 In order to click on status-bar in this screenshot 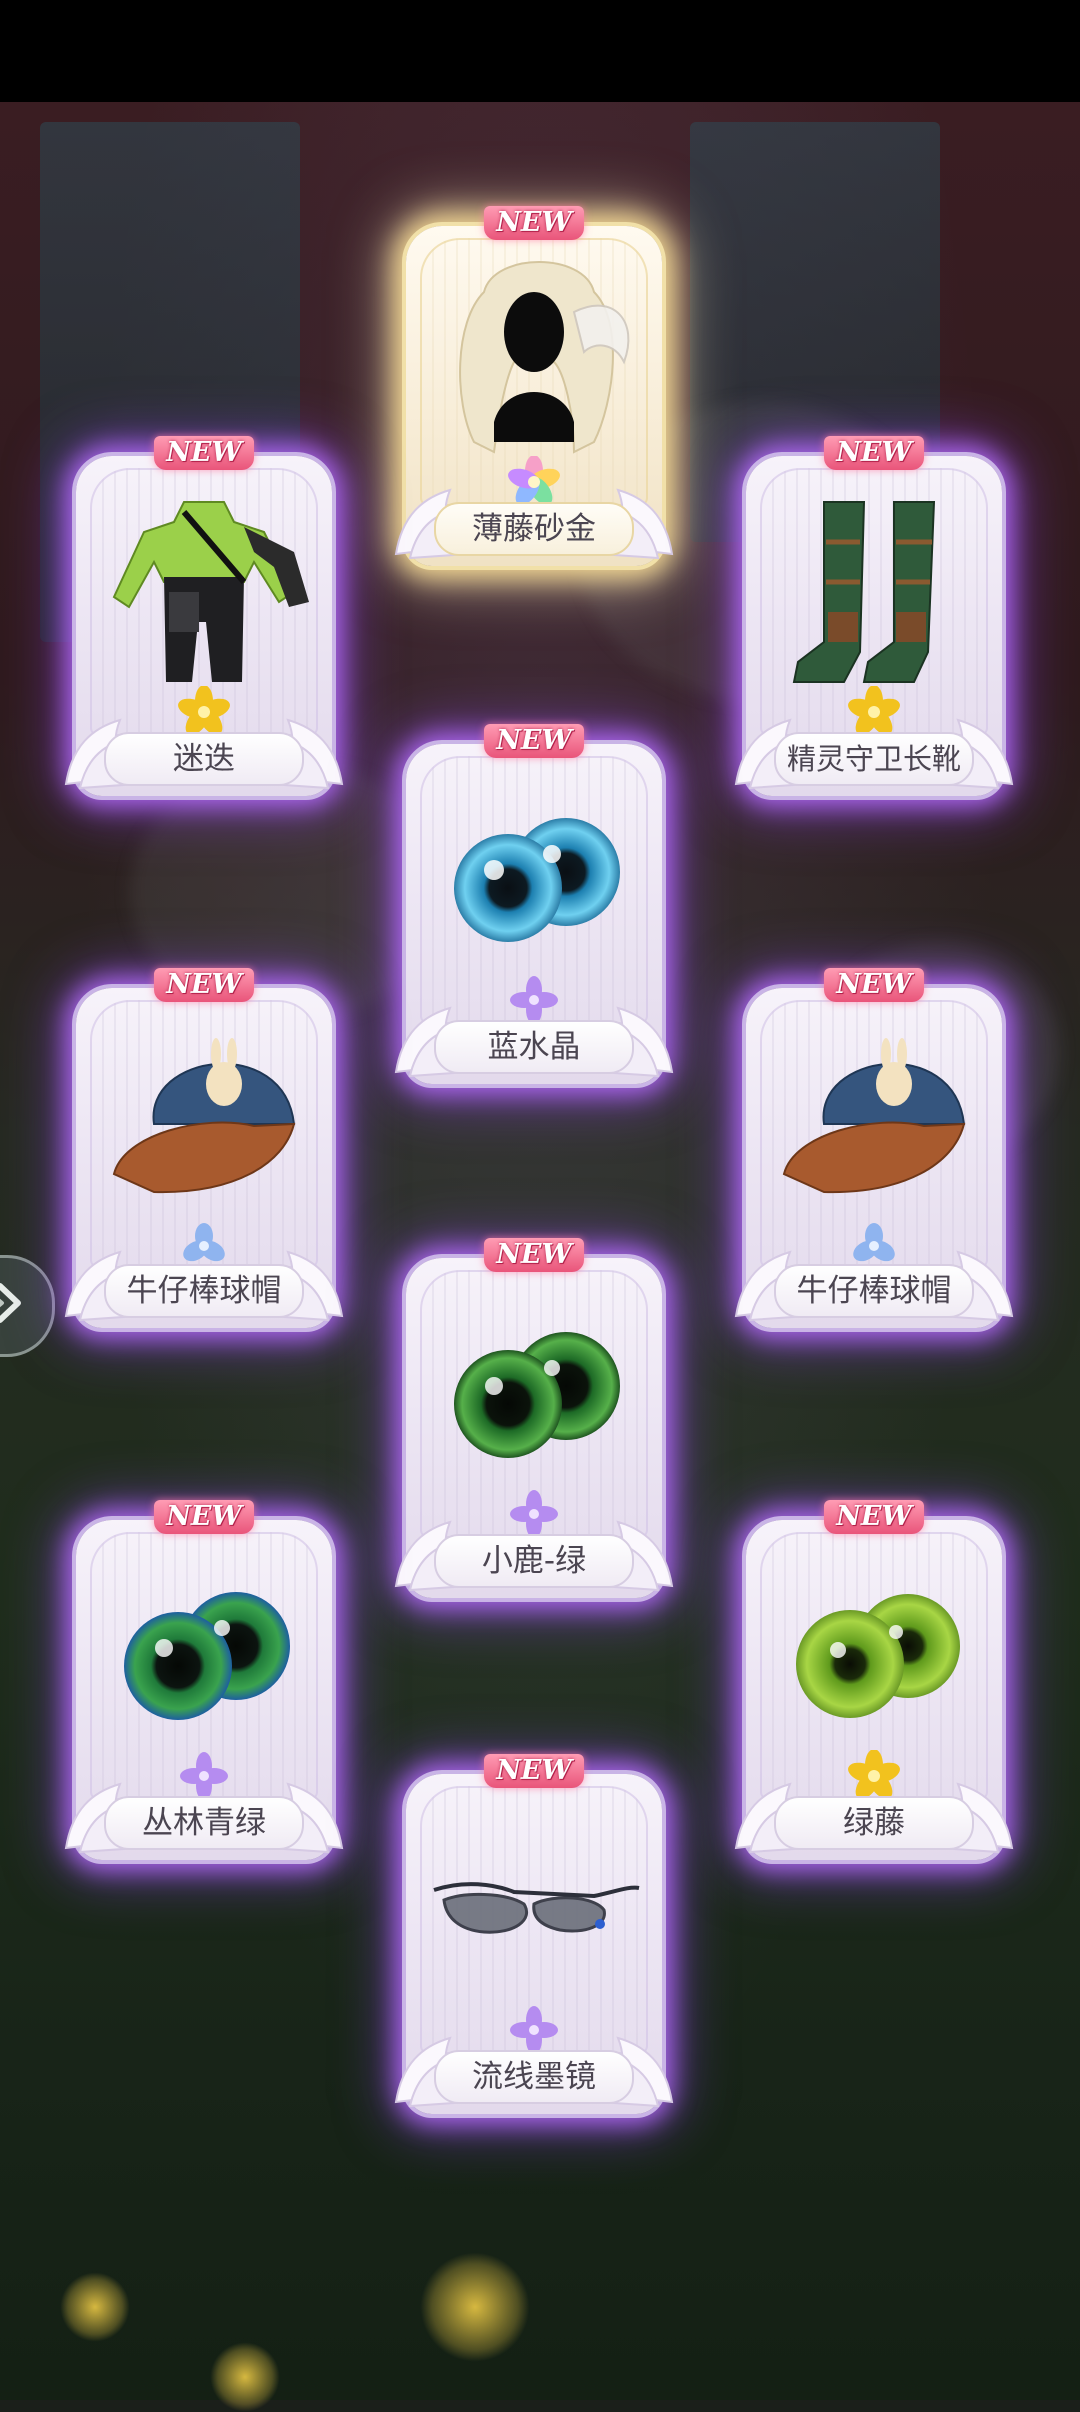, I will do `click(540, 51)`.